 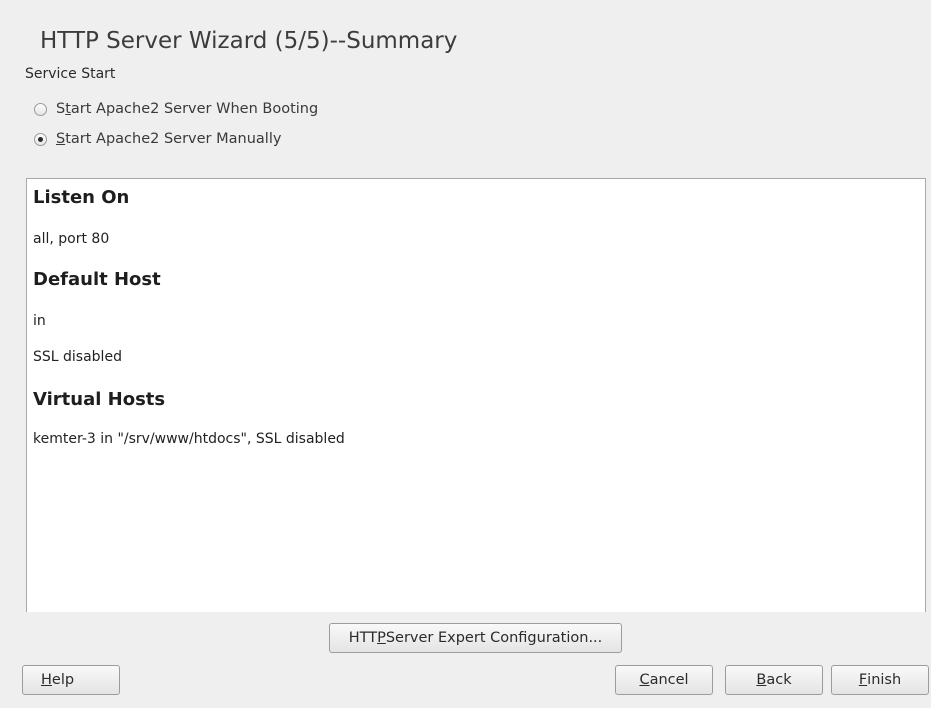 I want to click on help-button: Help, so click(x=71, y=680).